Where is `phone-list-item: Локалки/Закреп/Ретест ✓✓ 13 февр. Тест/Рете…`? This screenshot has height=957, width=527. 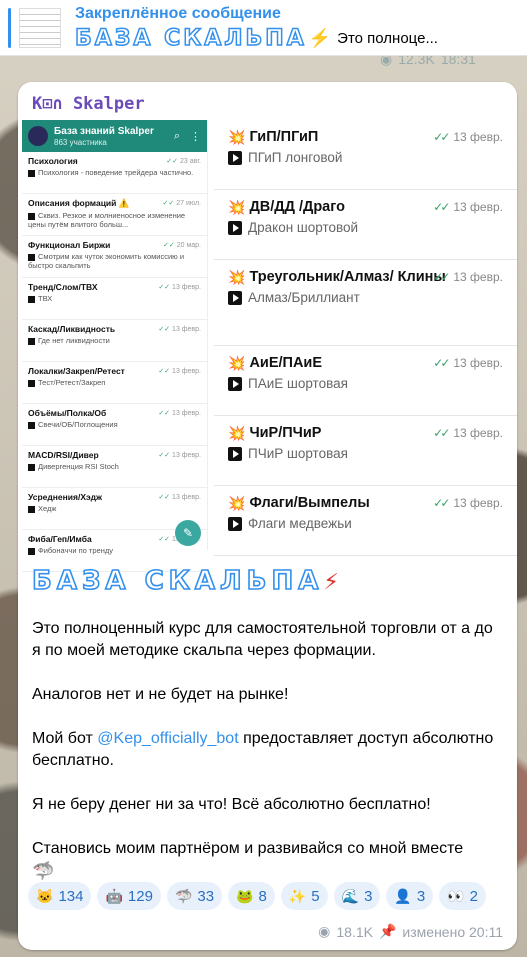
phone-list-item: Локалки/Закреп/Ретест ✓✓ 13 февр. Тест/Рете… is located at coordinates (114, 383).